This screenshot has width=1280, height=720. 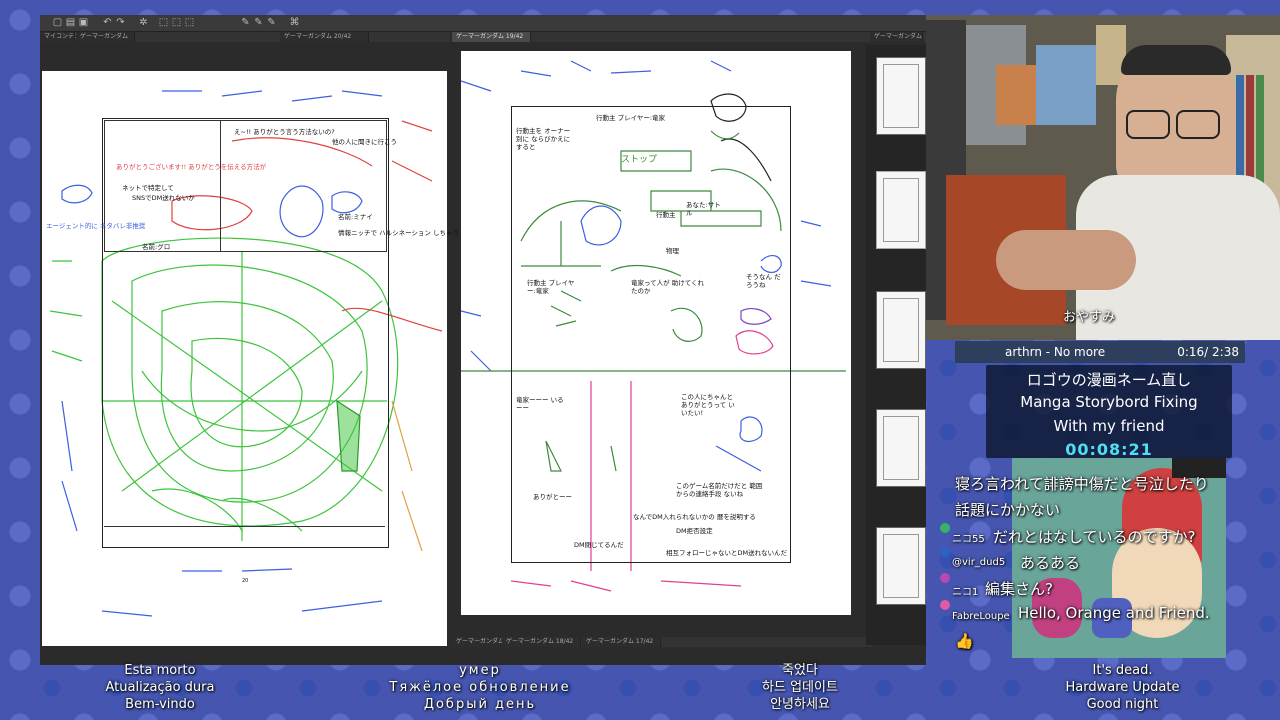 I want to click on left-balloon-1: え~!! ありがとう言う方法ないの?, so click(x=284, y=132).